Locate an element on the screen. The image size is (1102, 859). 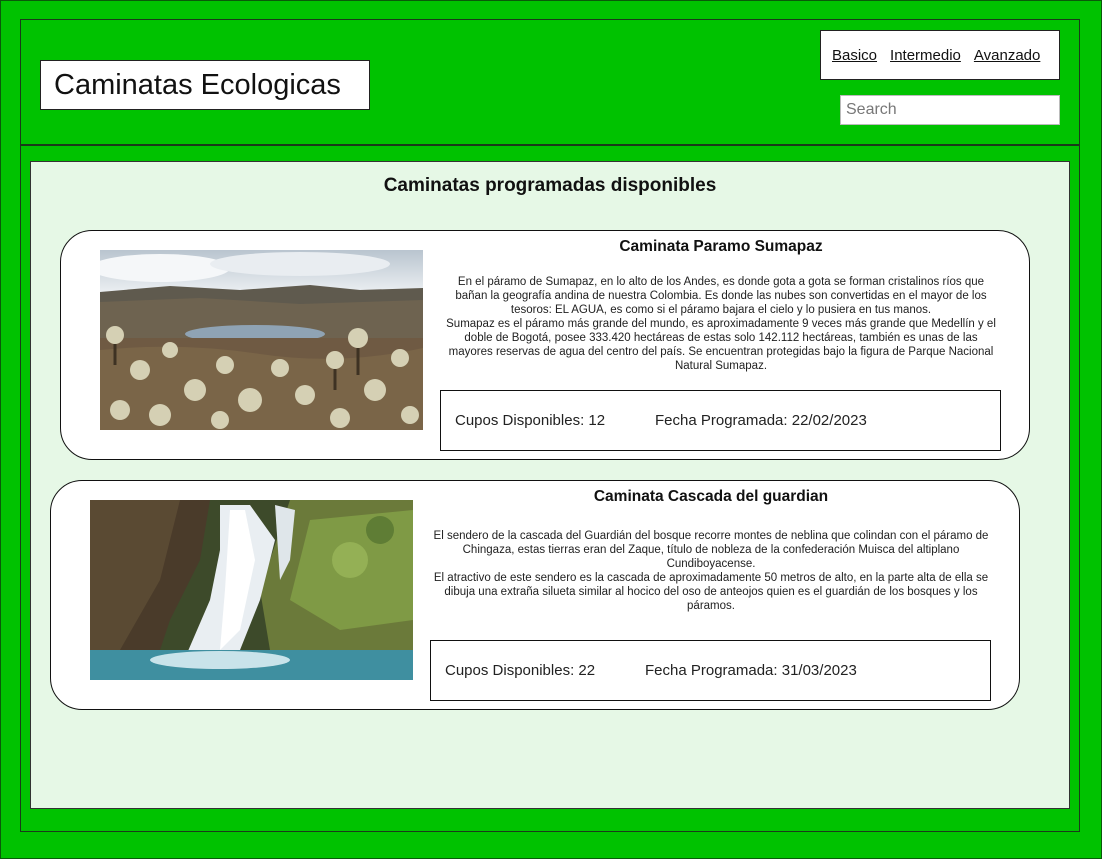
nav-link-avanzado: Avanzado is located at coordinates (1007, 55).